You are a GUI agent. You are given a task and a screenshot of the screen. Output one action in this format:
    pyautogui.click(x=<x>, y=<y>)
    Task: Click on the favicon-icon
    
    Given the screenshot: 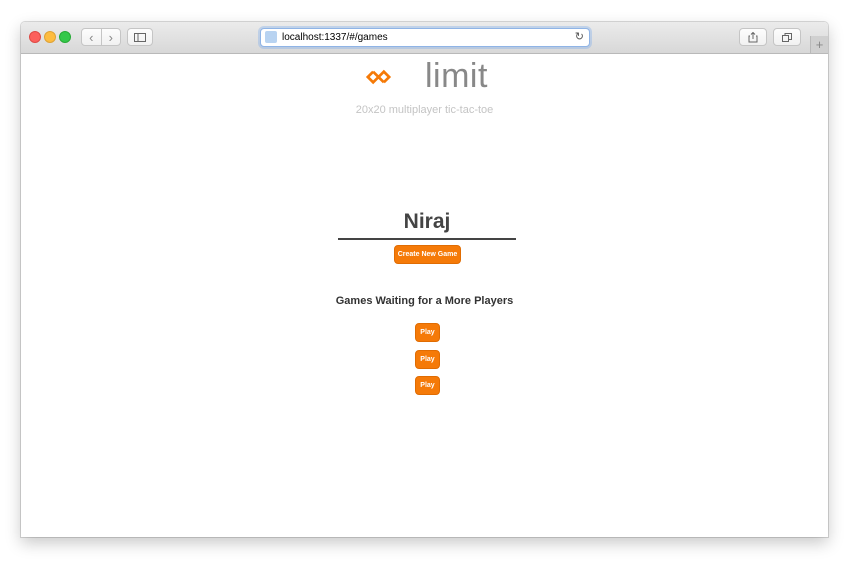 What is the action you would take?
    pyautogui.click(x=271, y=37)
    